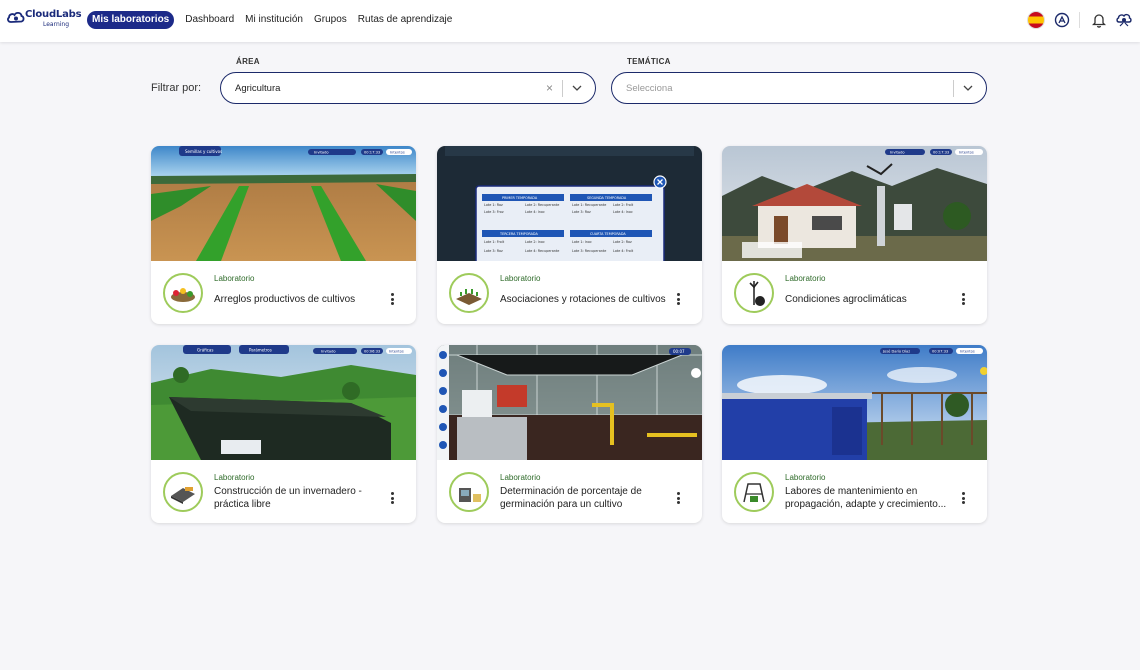 This screenshot has width=1140, height=670. What do you see at coordinates (542, 251) in the screenshot?
I see `season-cell: Lote 4: Recuperante` at bounding box center [542, 251].